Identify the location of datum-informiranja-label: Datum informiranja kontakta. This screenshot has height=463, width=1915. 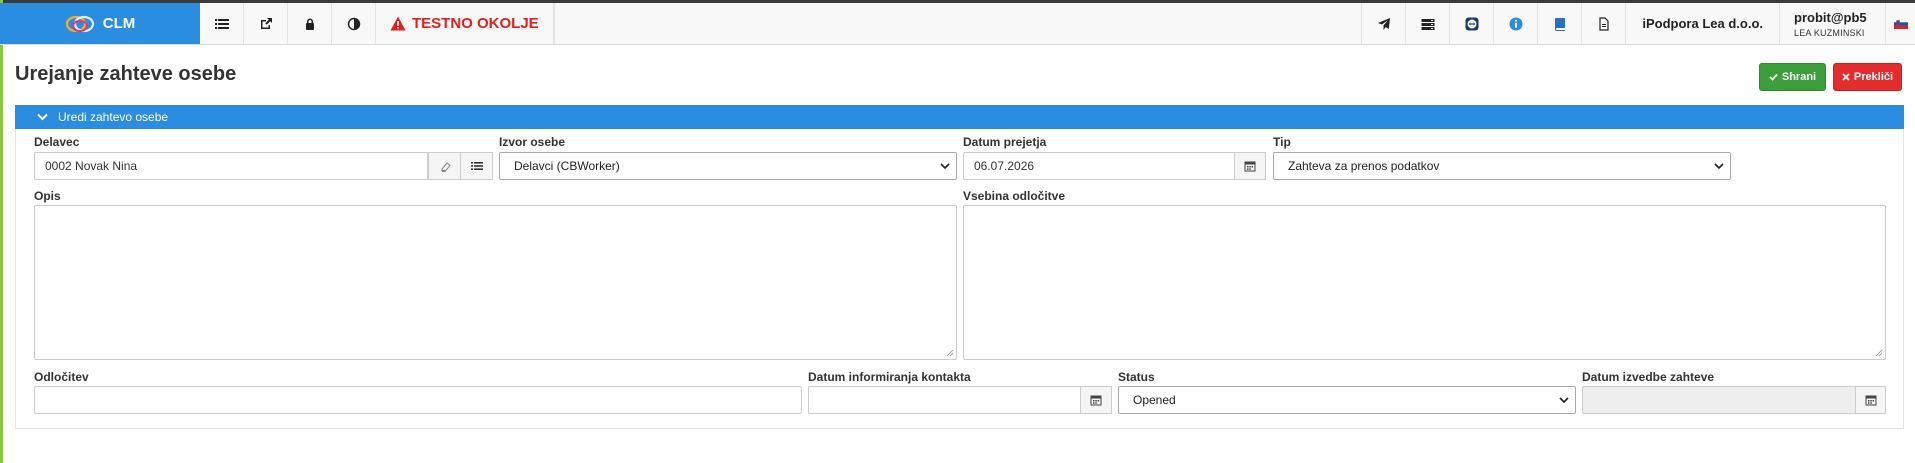
(889, 377).